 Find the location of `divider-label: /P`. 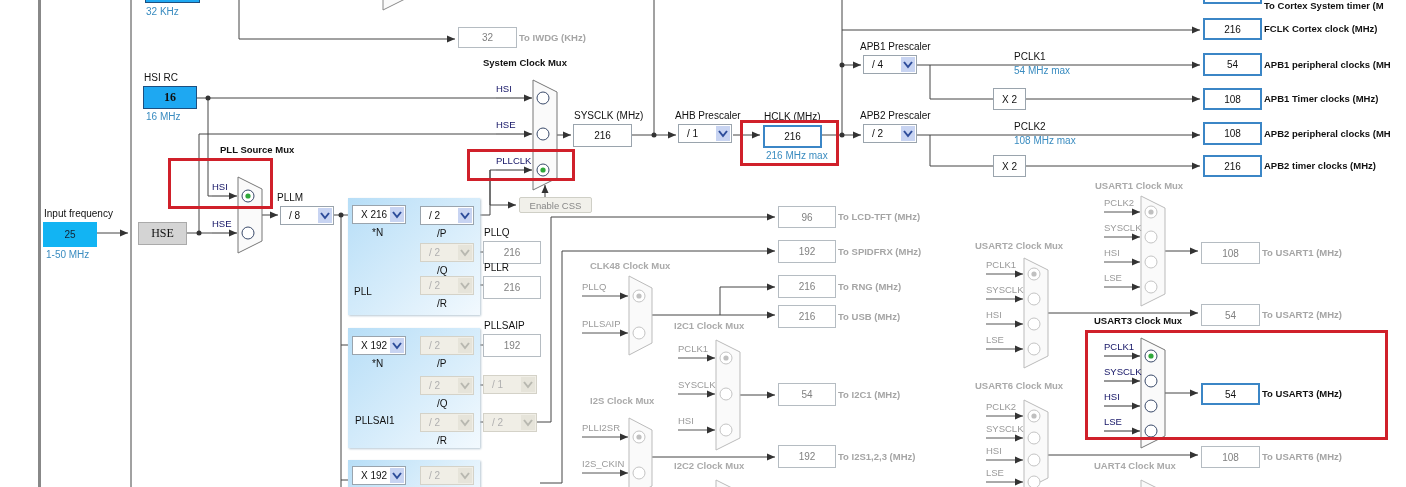

divider-label: /P is located at coordinates (442, 364).